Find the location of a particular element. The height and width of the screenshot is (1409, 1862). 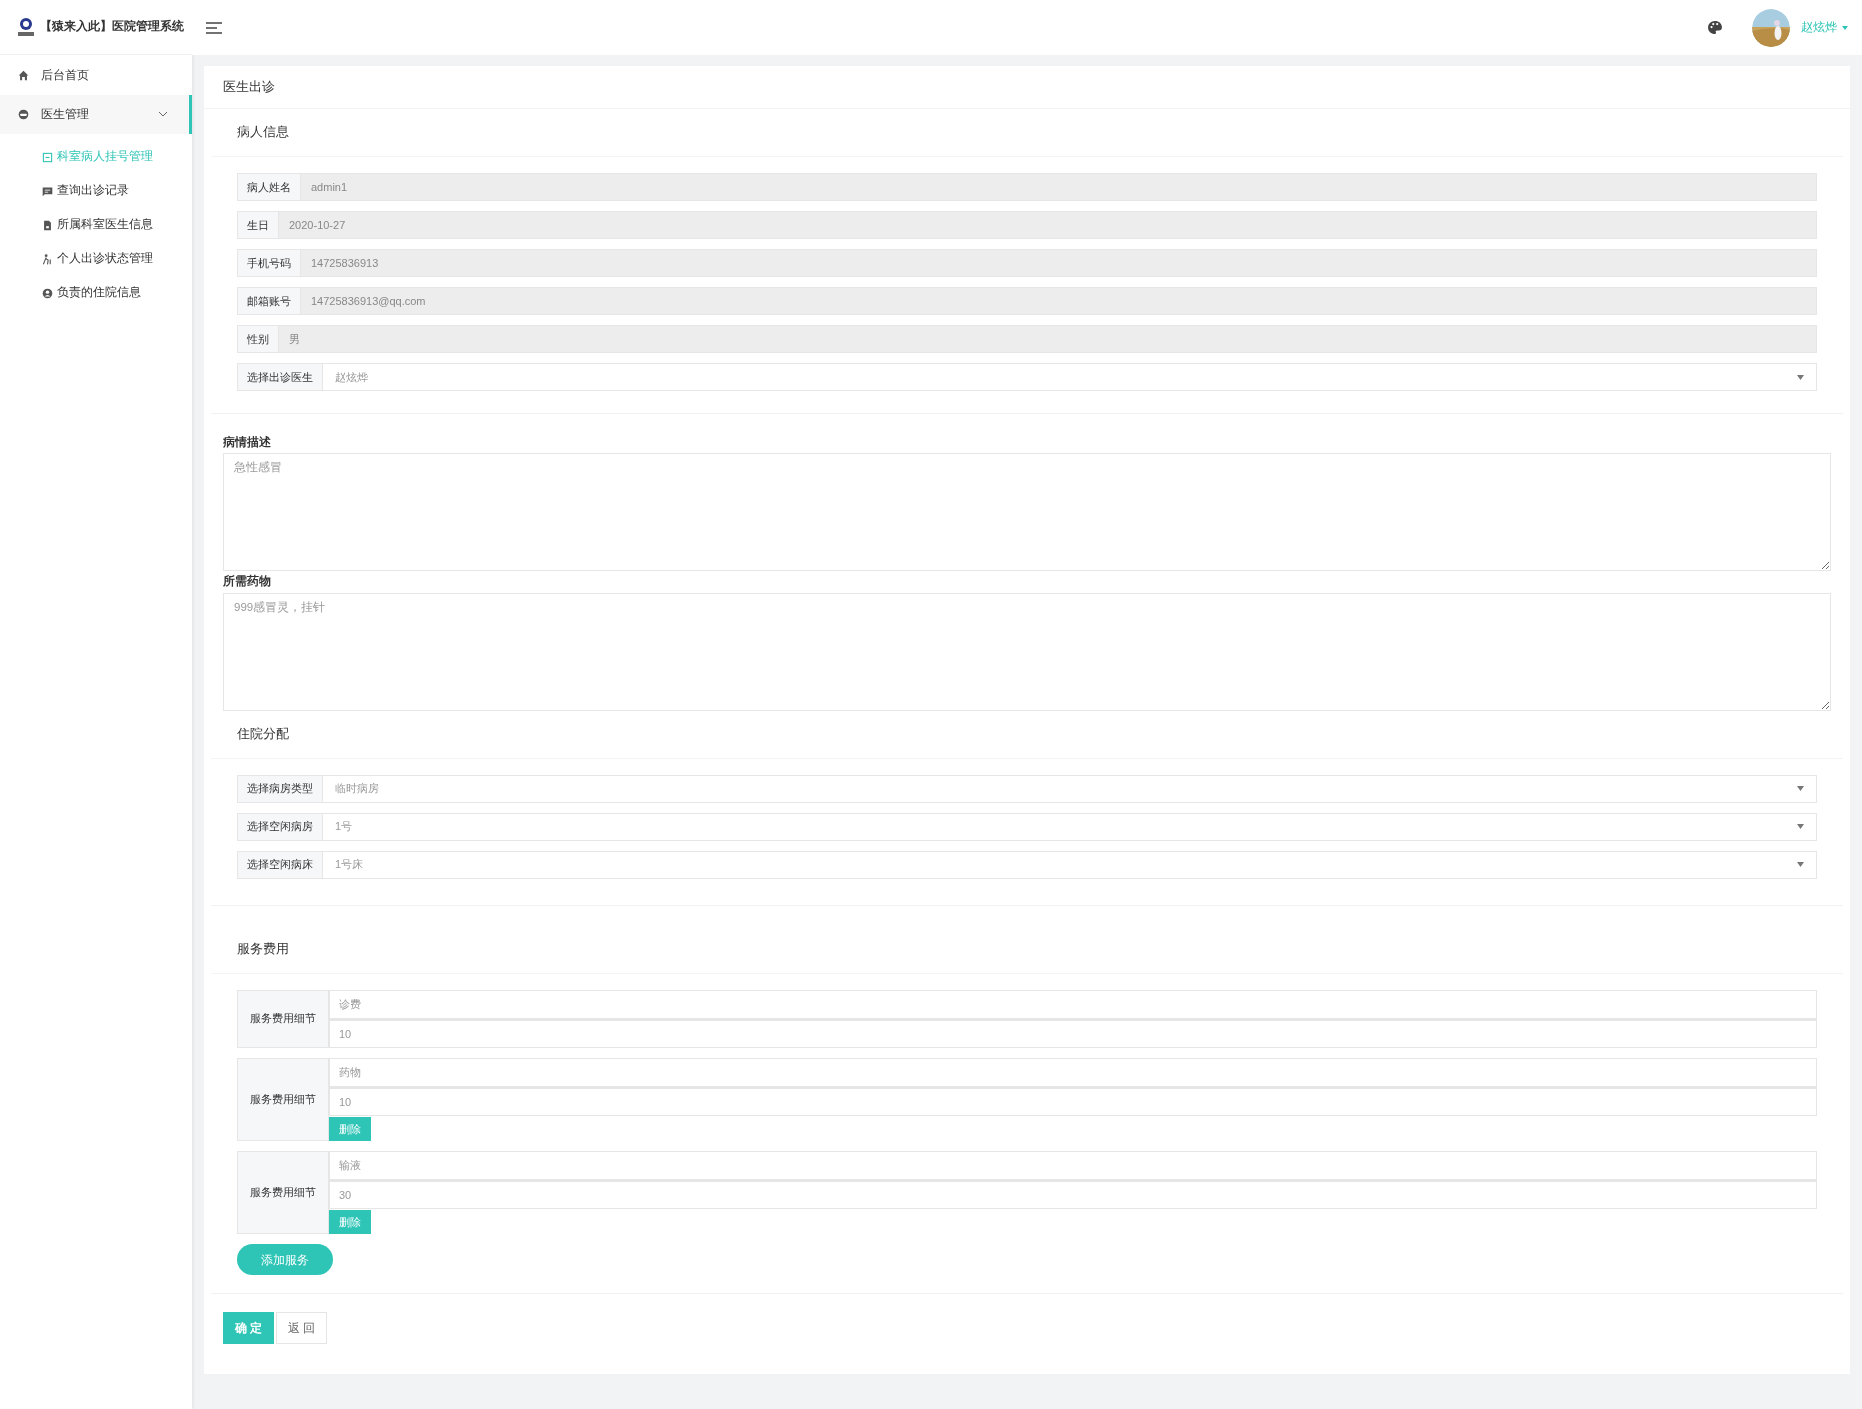

add-service-button: 添加服务 is located at coordinates (285, 1259).